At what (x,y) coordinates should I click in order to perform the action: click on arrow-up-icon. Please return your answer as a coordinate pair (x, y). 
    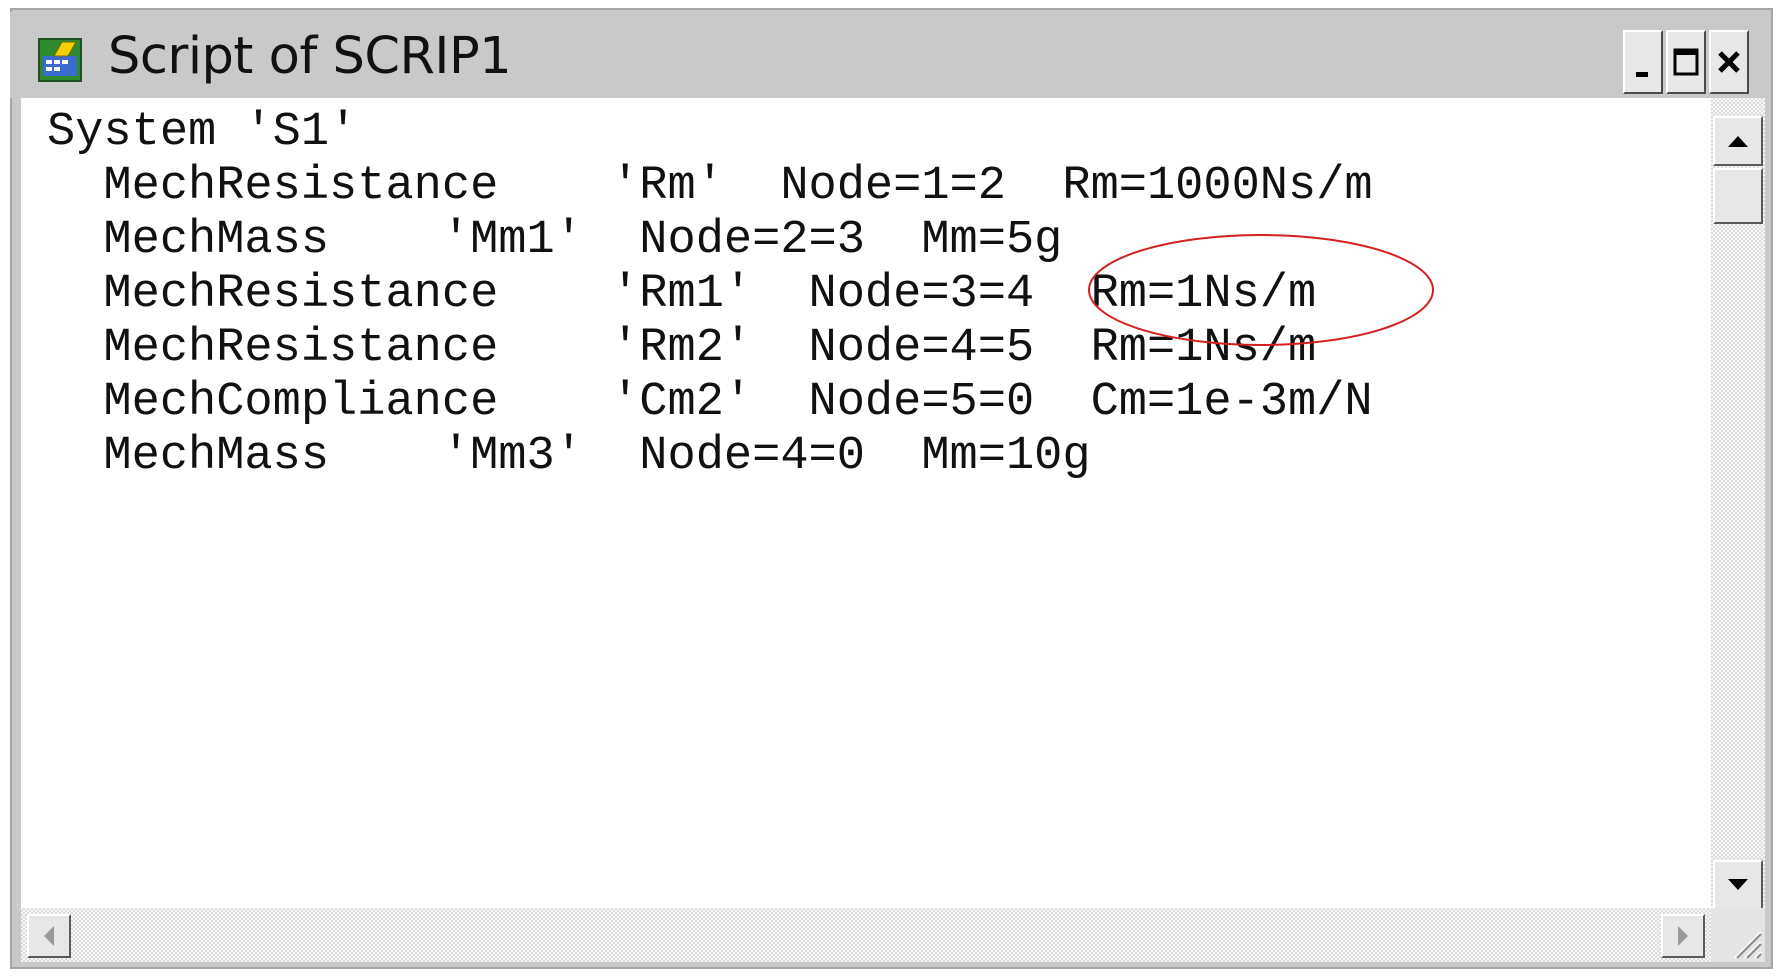
    Looking at the image, I should click on (1738, 141).